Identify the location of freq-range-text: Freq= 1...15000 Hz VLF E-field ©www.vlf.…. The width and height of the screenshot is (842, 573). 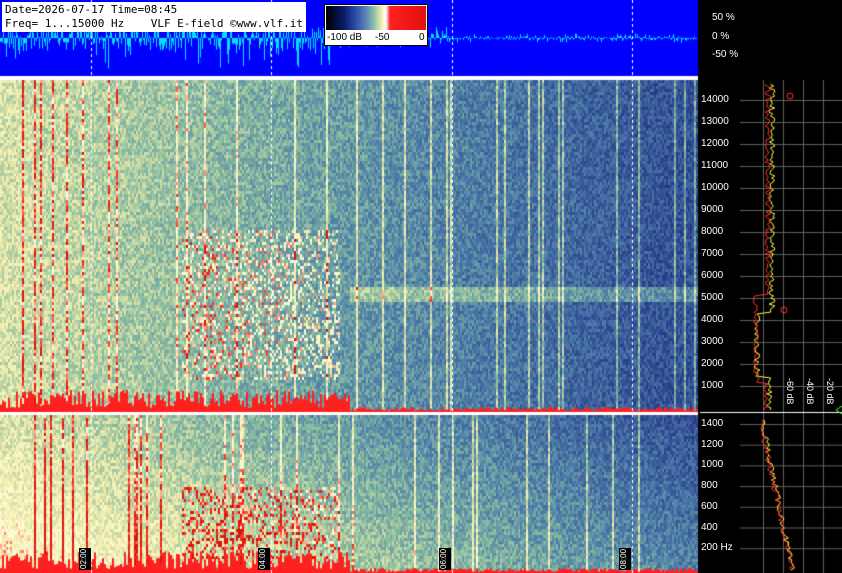
(154, 23).